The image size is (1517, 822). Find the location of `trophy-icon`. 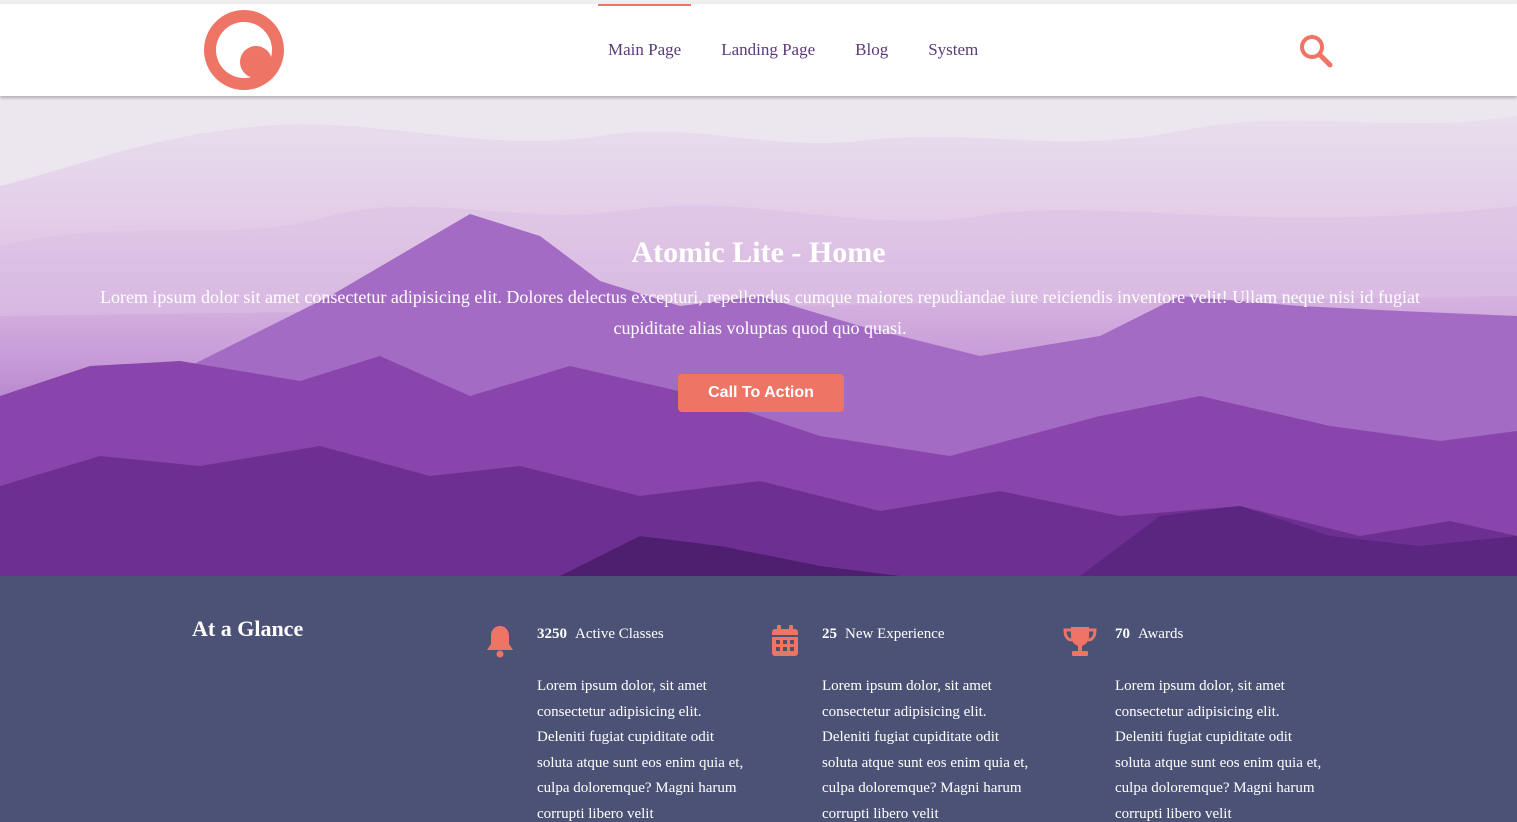

trophy-icon is located at coordinates (1080, 641).